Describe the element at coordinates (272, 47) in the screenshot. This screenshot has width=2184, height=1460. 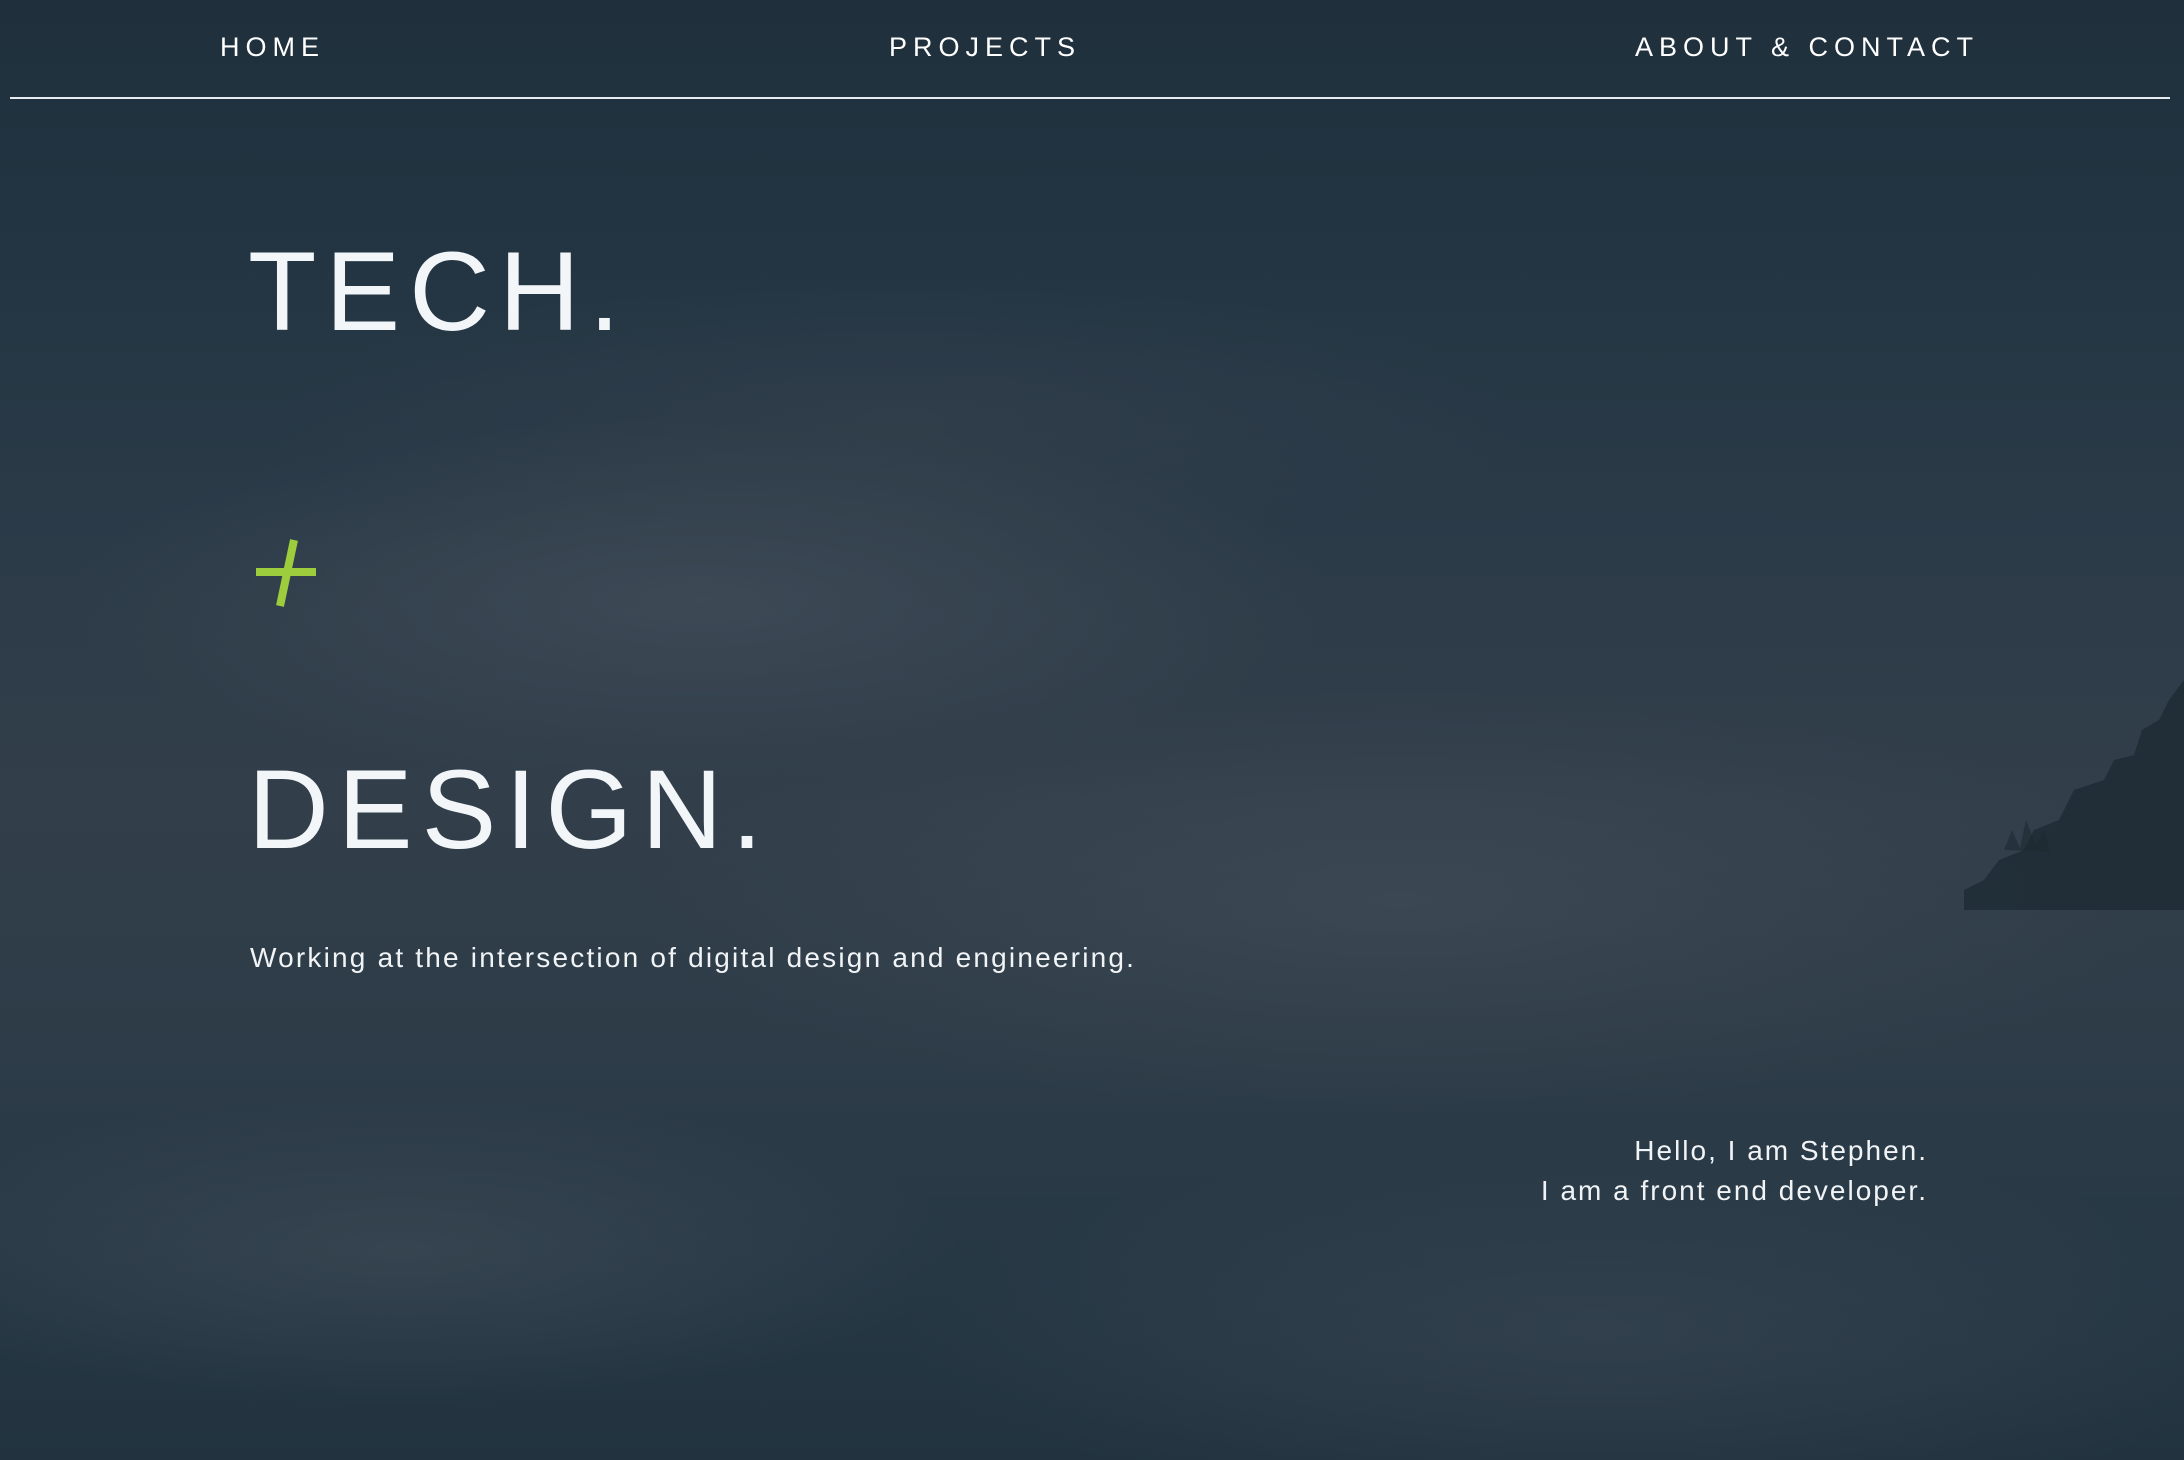
I see `nav-home-link: HOME` at that location.